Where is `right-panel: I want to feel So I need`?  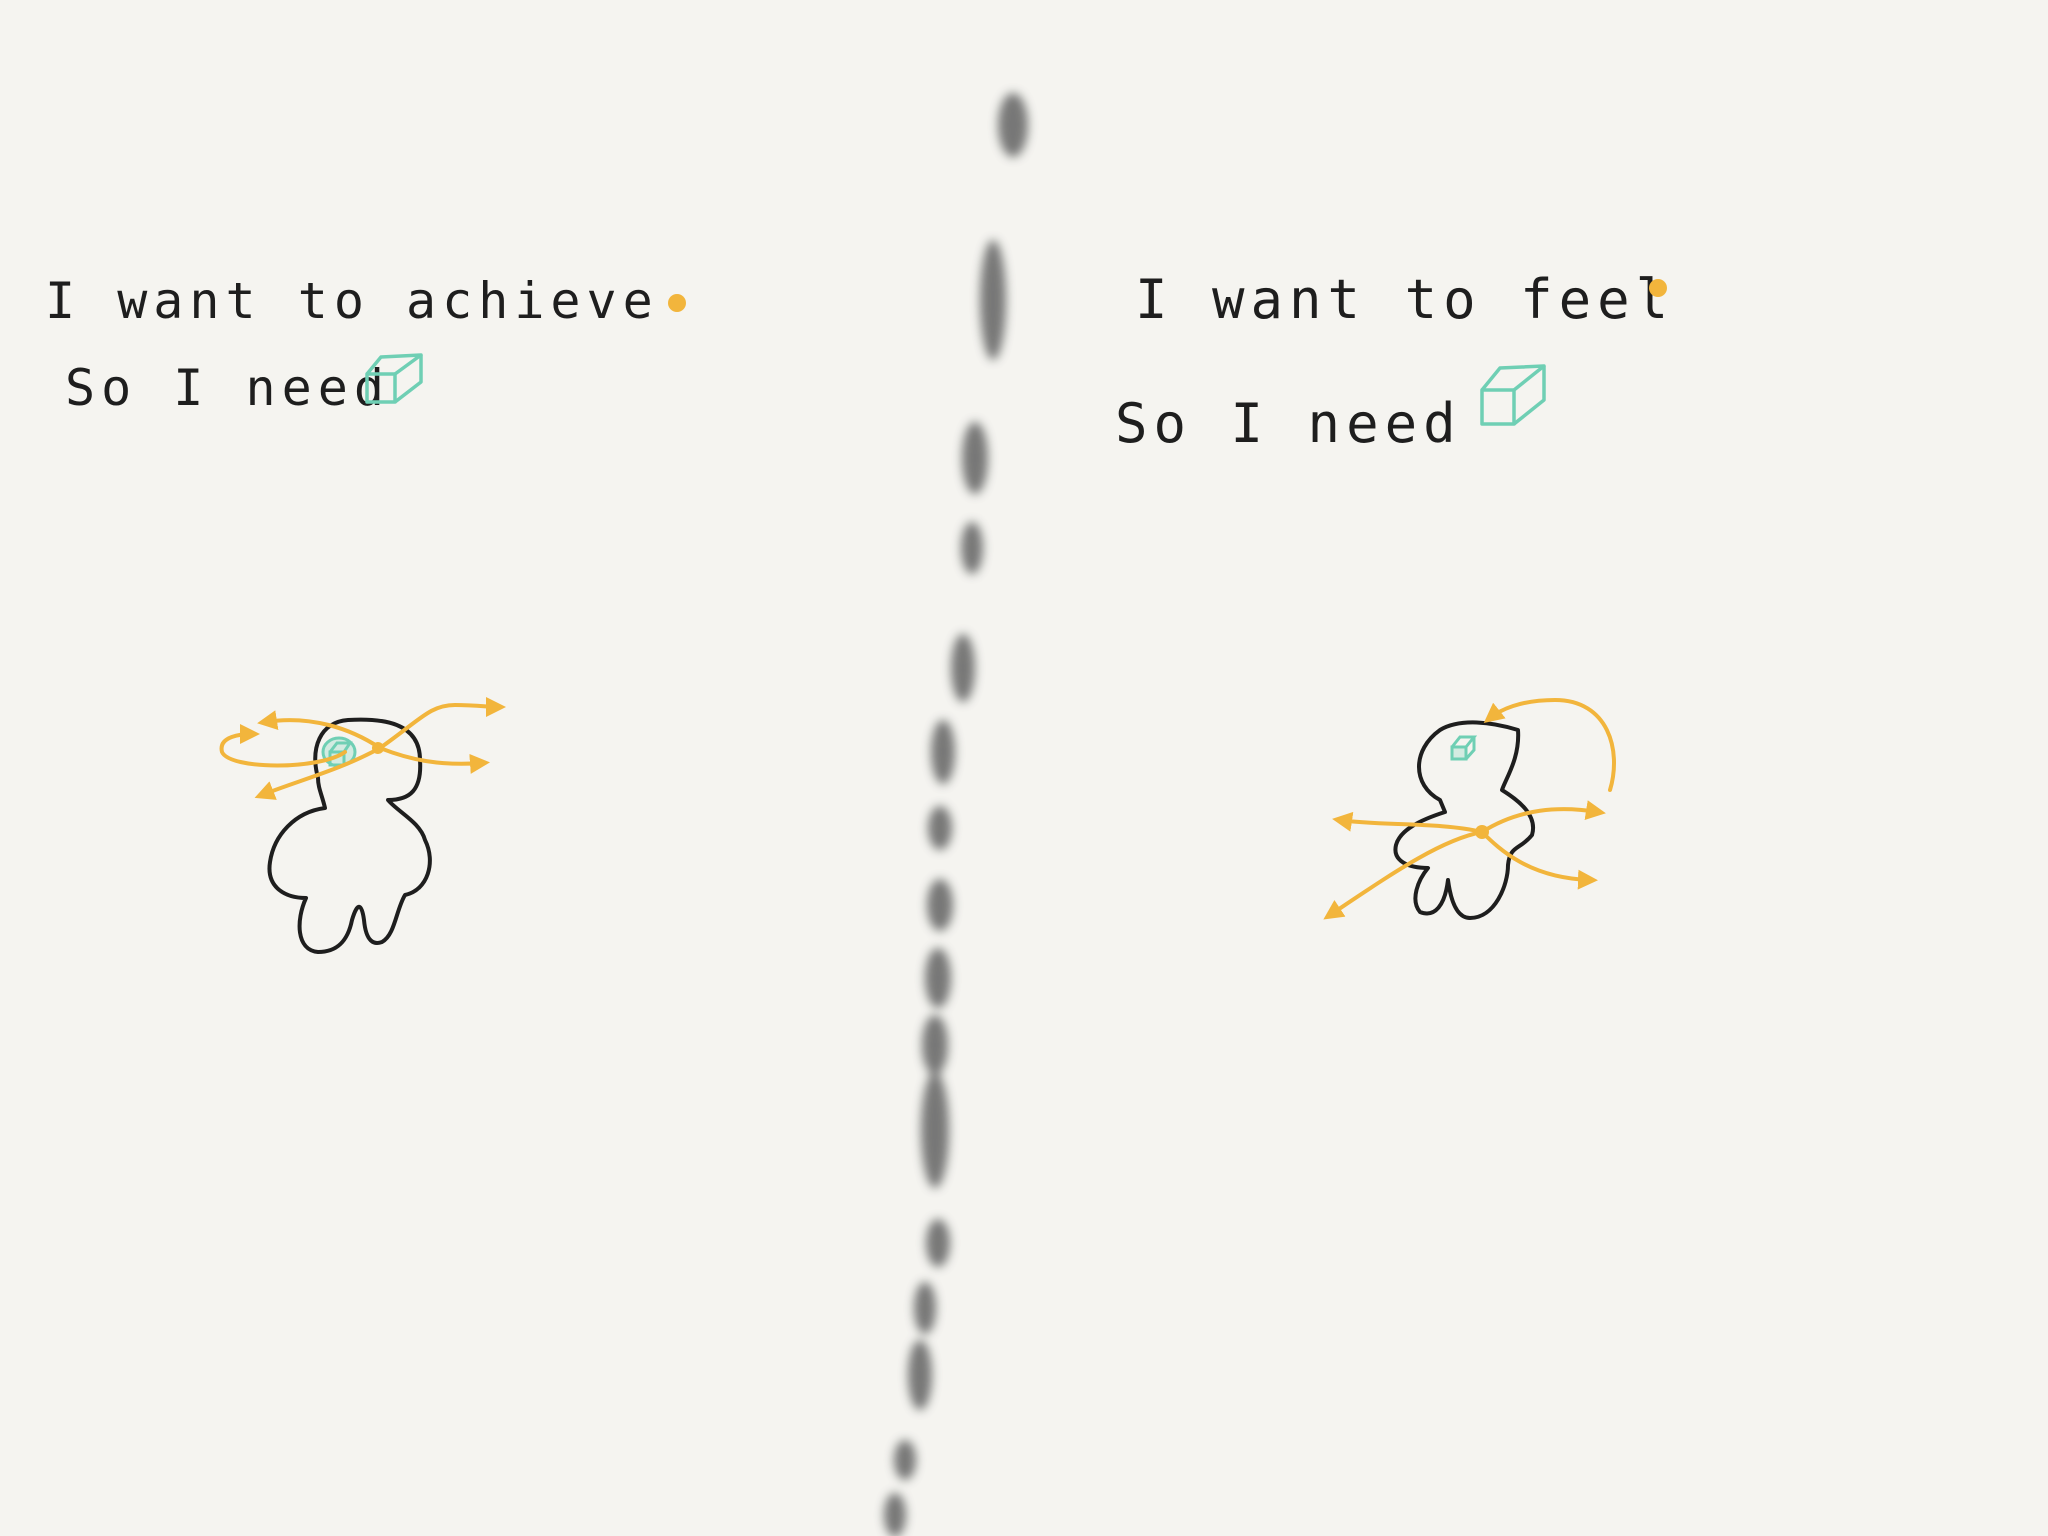
right-panel: I want to feel So I need is located at coordinates (1394, 594).